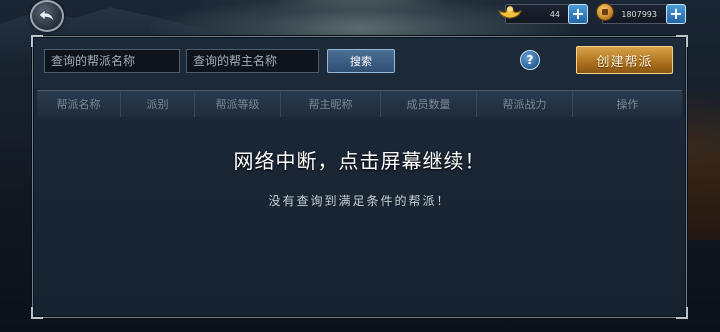  I want to click on help-icon: ?, so click(530, 60).